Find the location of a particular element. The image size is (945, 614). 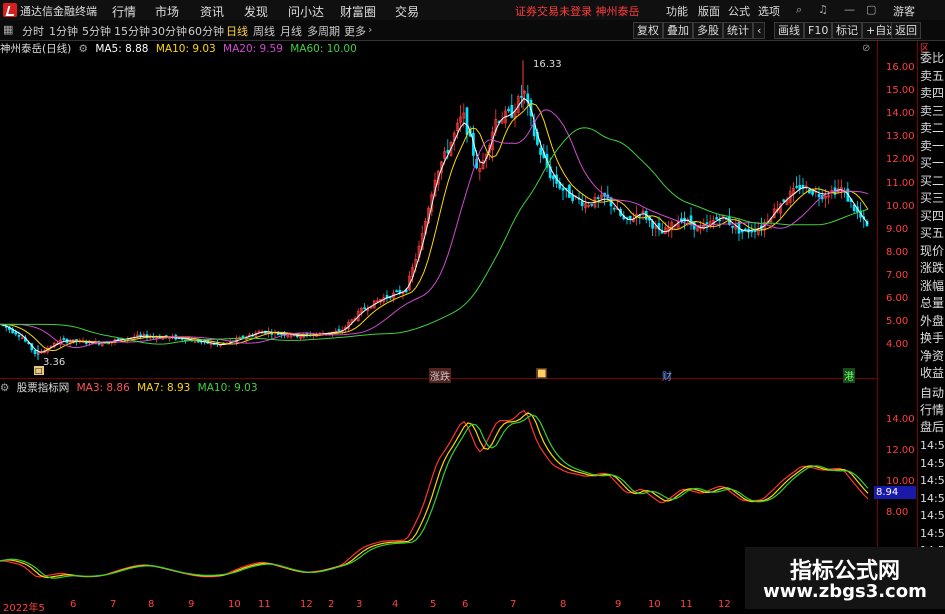

period-30min: 30分钟 is located at coordinates (169, 31).